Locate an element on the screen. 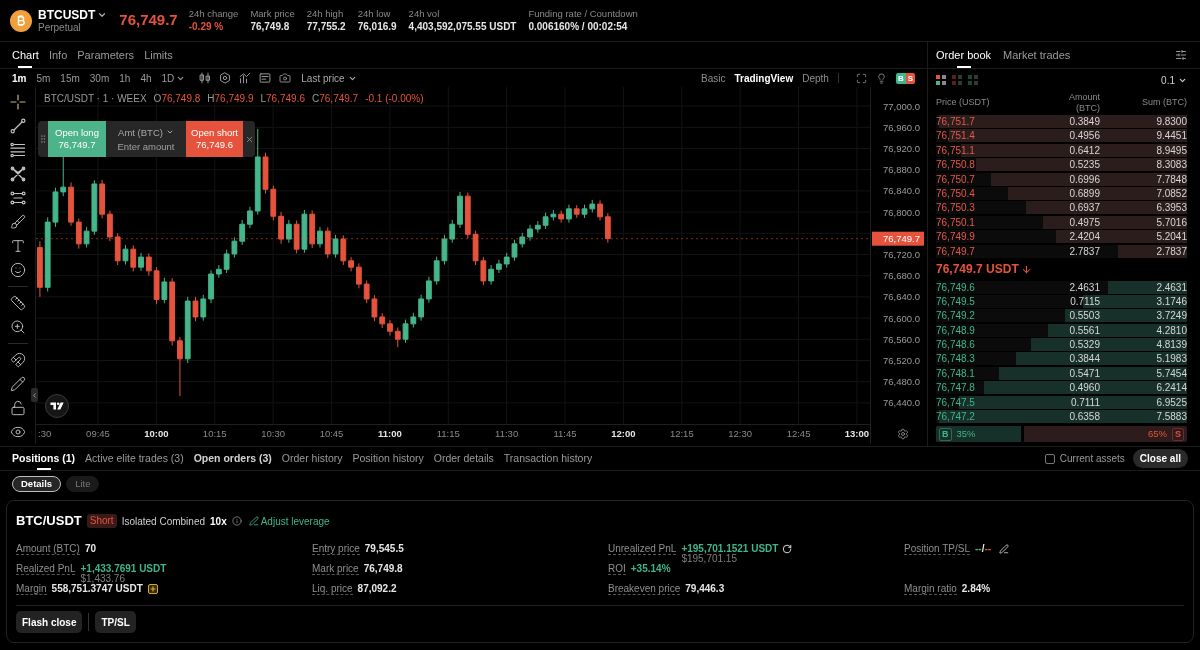  text-icon is located at coordinates (17, 246).